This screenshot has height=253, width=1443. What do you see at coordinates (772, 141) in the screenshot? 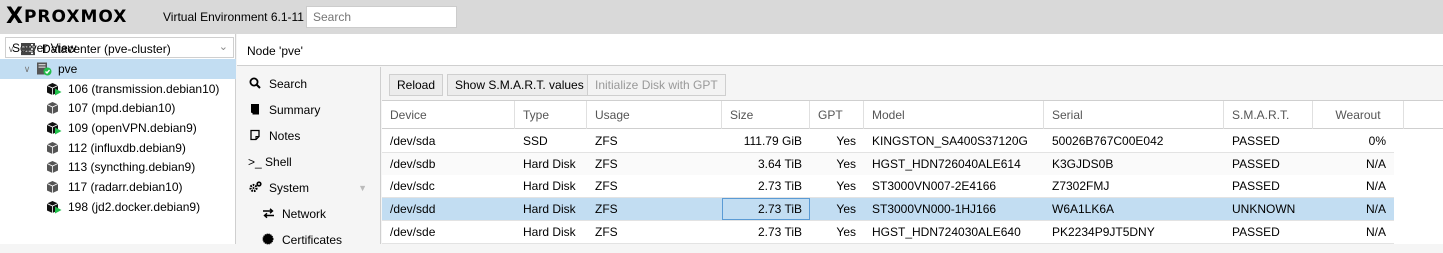
I see `cell-size: 111.79 GiB` at bounding box center [772, 141].